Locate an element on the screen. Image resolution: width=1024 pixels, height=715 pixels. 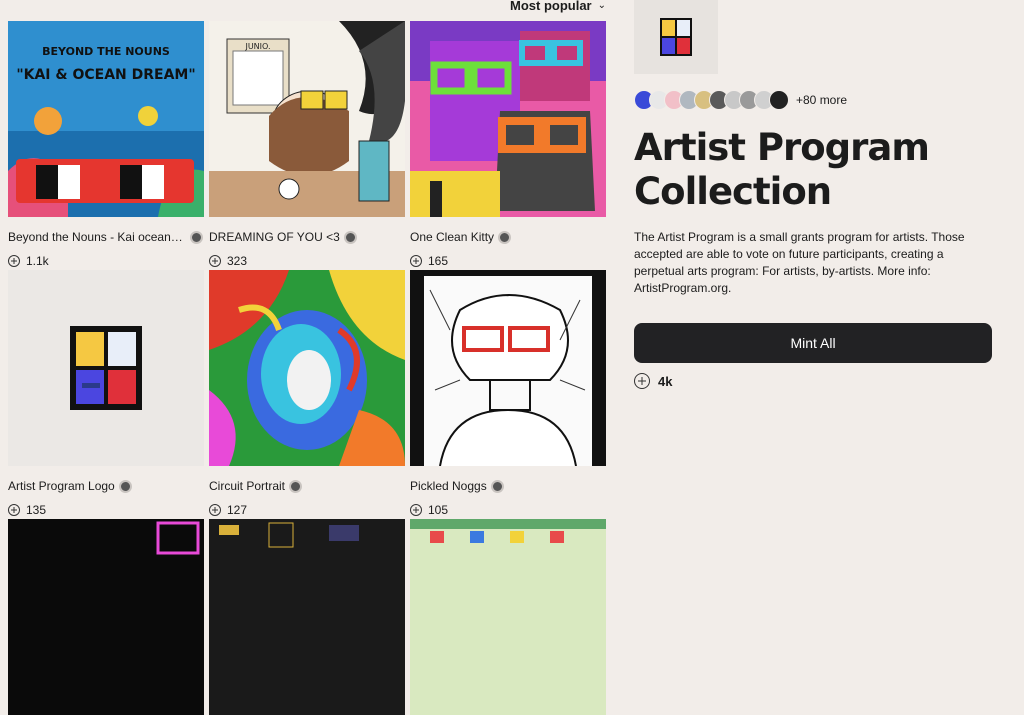
token-title-5: Circuit Portrait is located at coordinates (247, 486).